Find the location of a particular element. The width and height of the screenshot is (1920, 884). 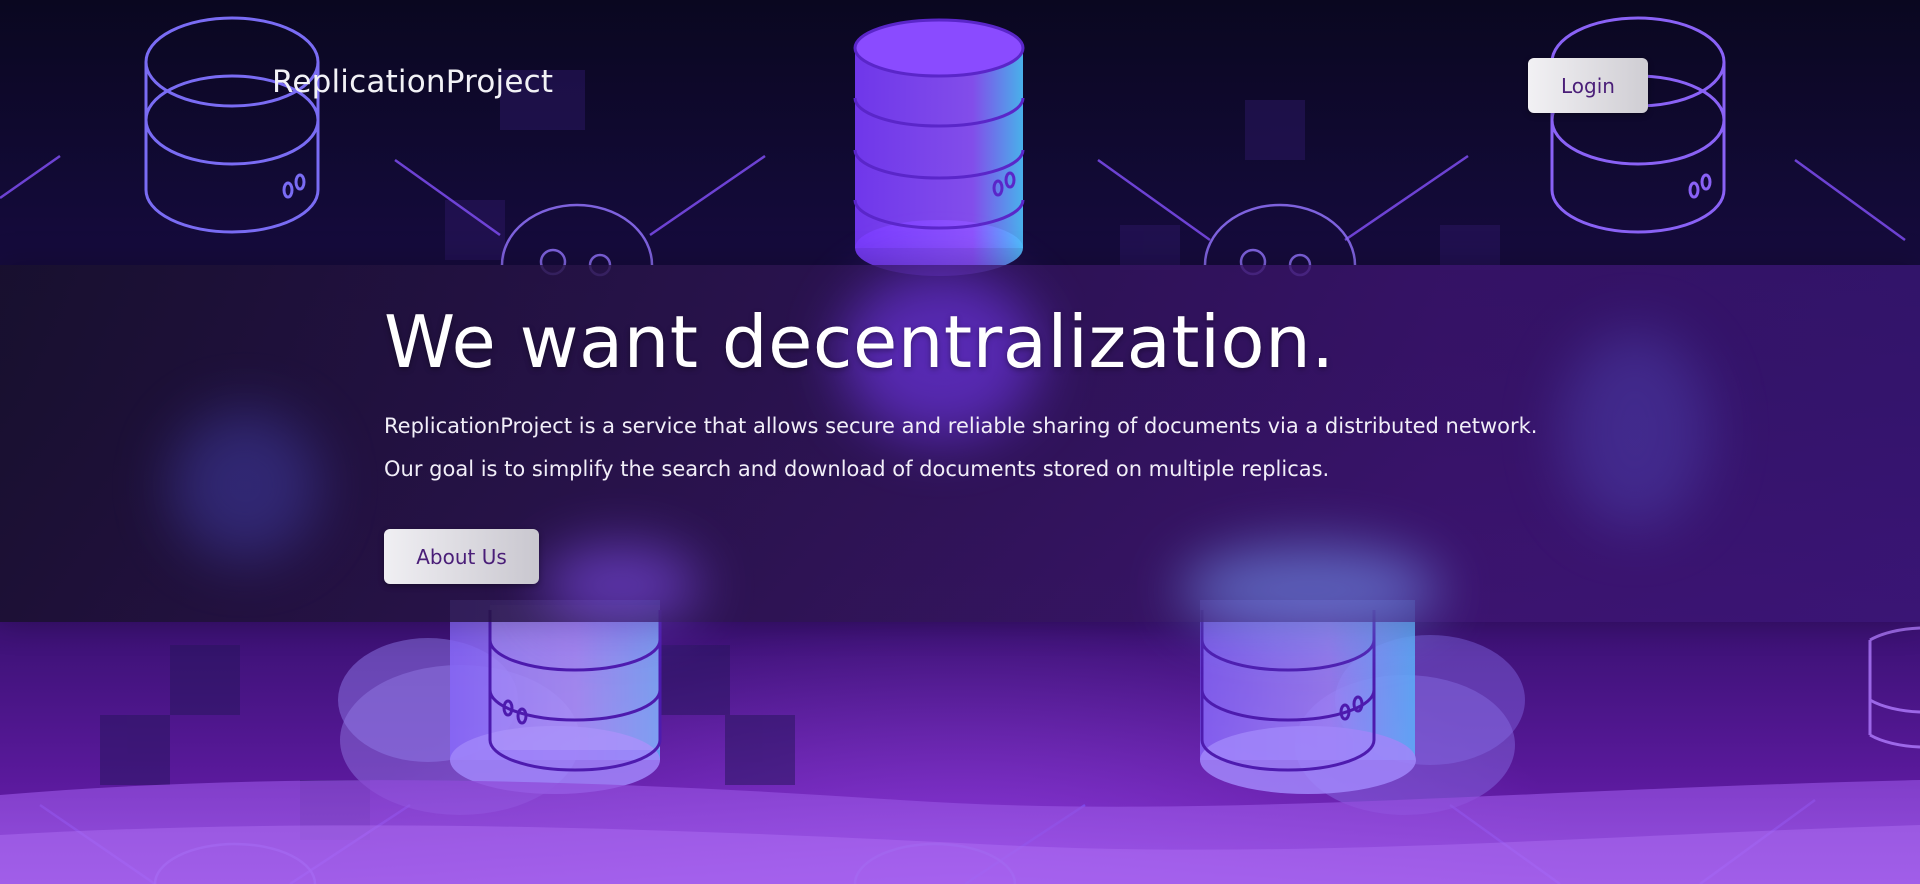

login-button: Login is located at coordinates (1588, 85).